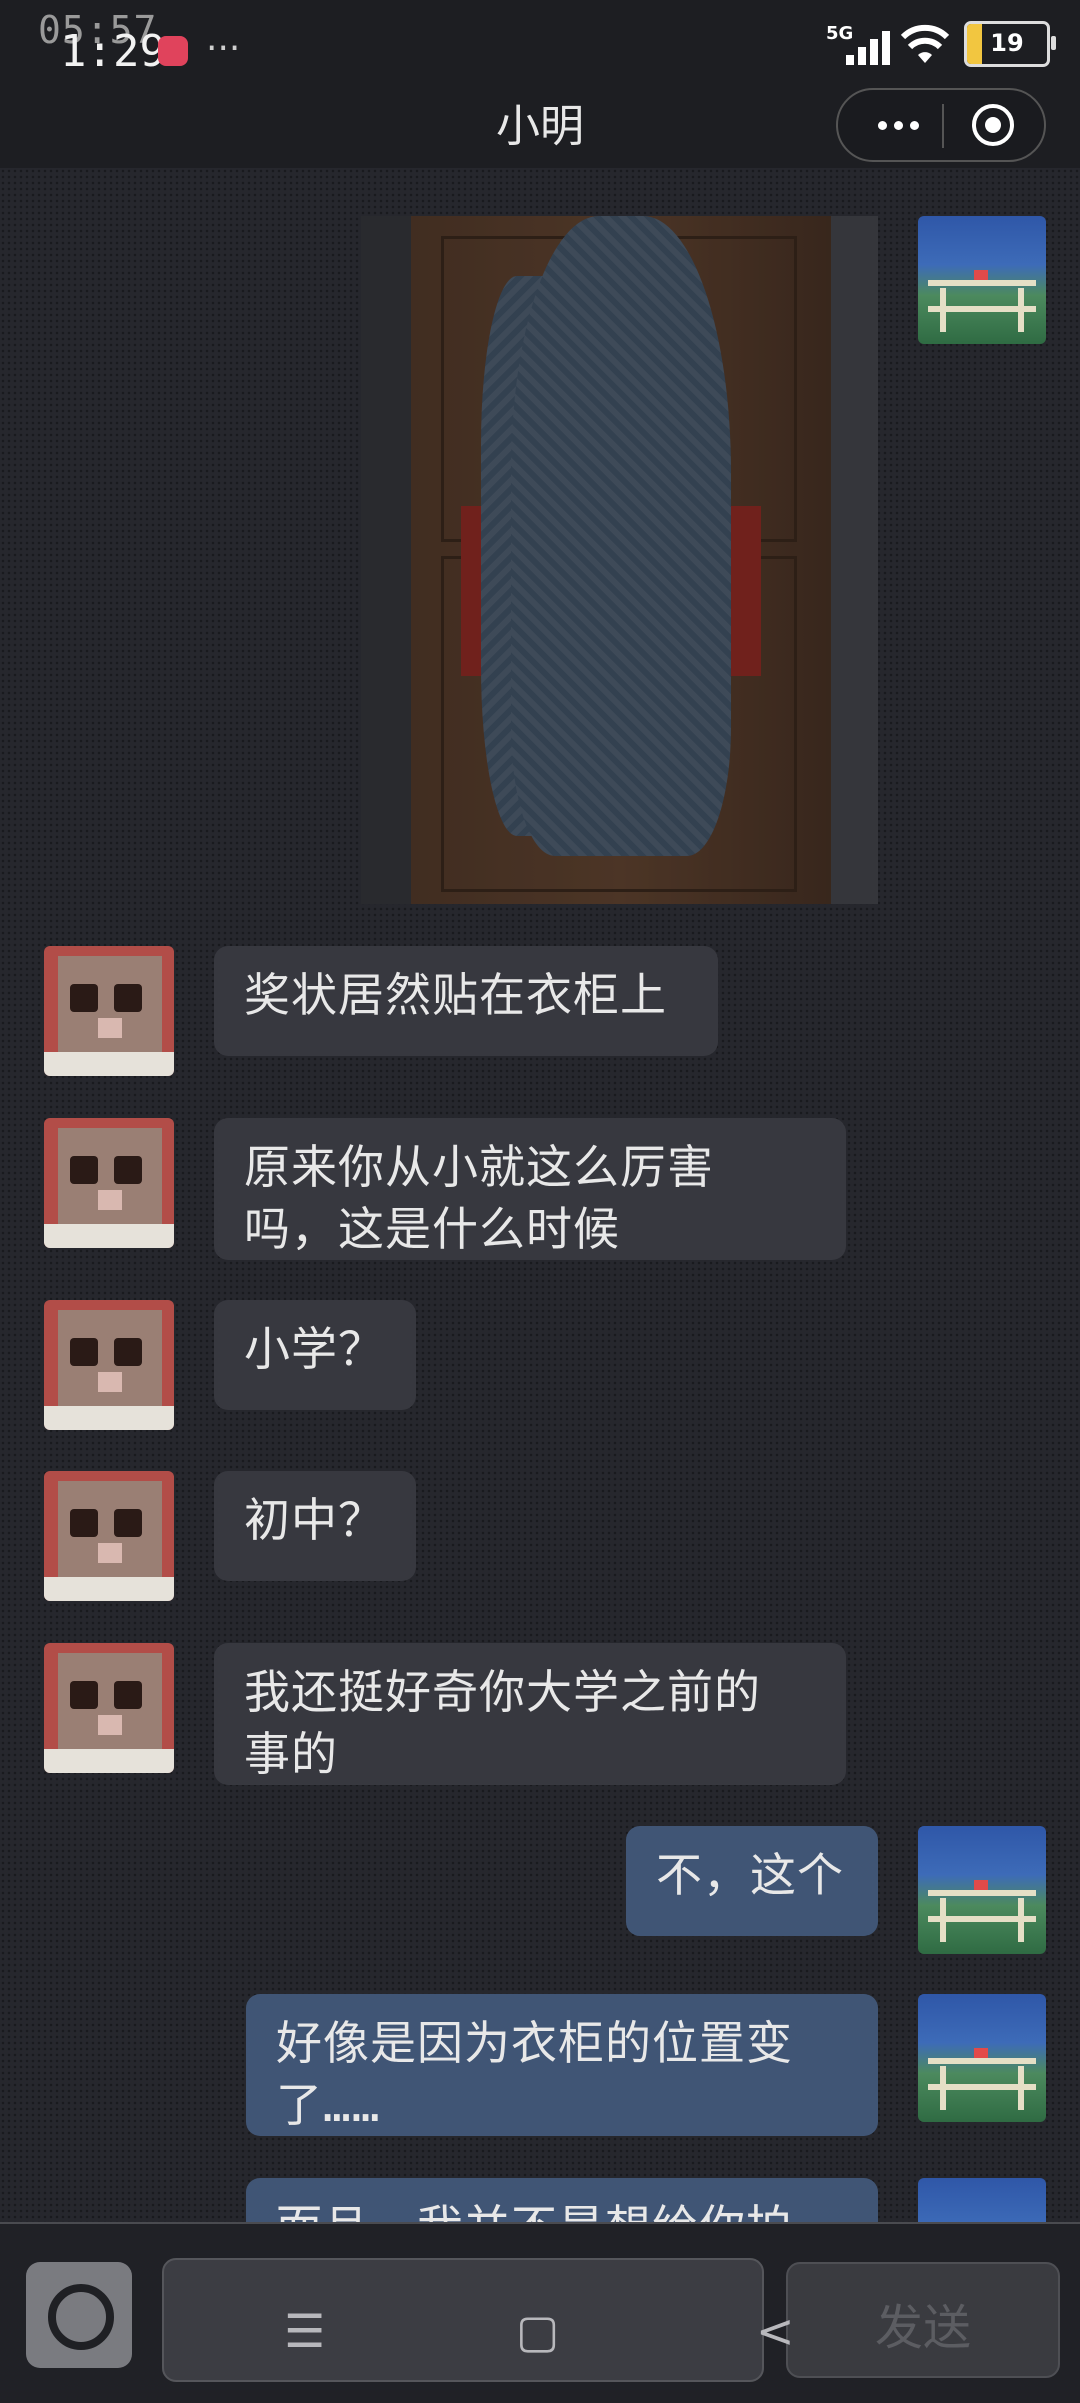  What do you see at coordinates (922, 2328) in the screenshot?
I see `send-button-label: 发送` at bounding box center [922, 2328].